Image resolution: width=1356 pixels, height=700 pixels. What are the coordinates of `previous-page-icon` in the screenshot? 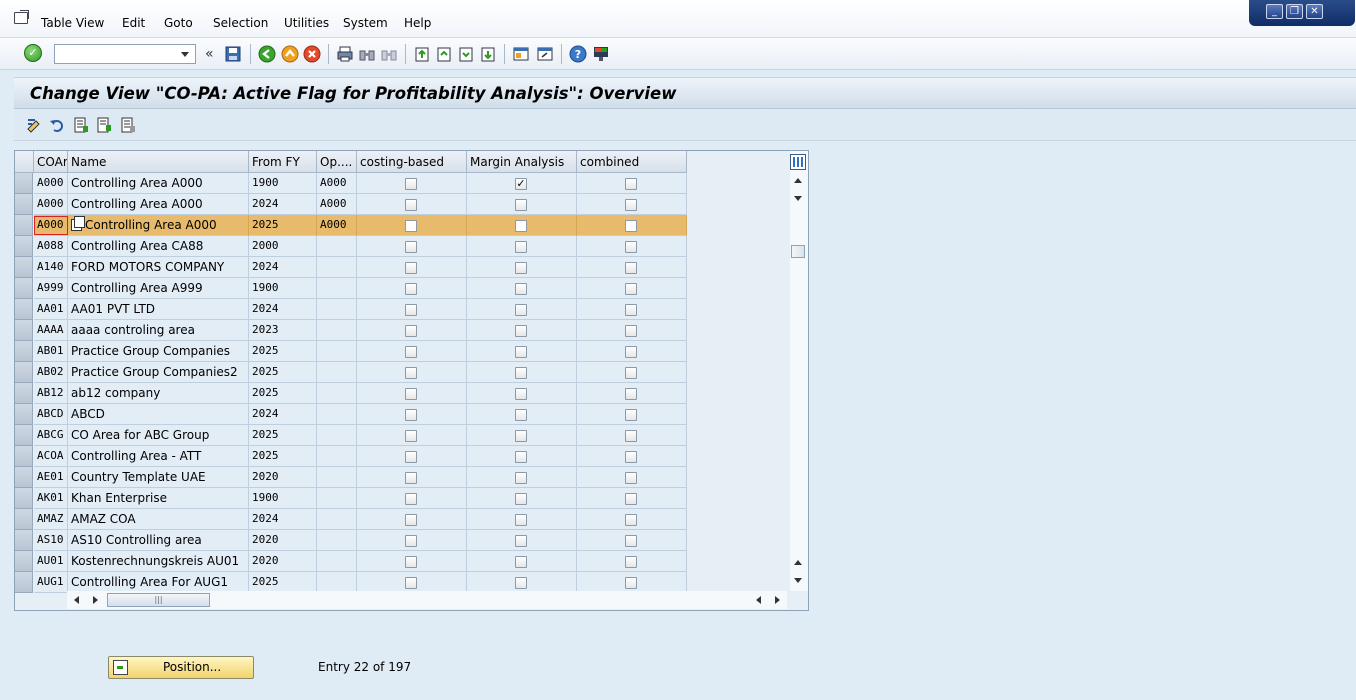 It's located at (444, 54).